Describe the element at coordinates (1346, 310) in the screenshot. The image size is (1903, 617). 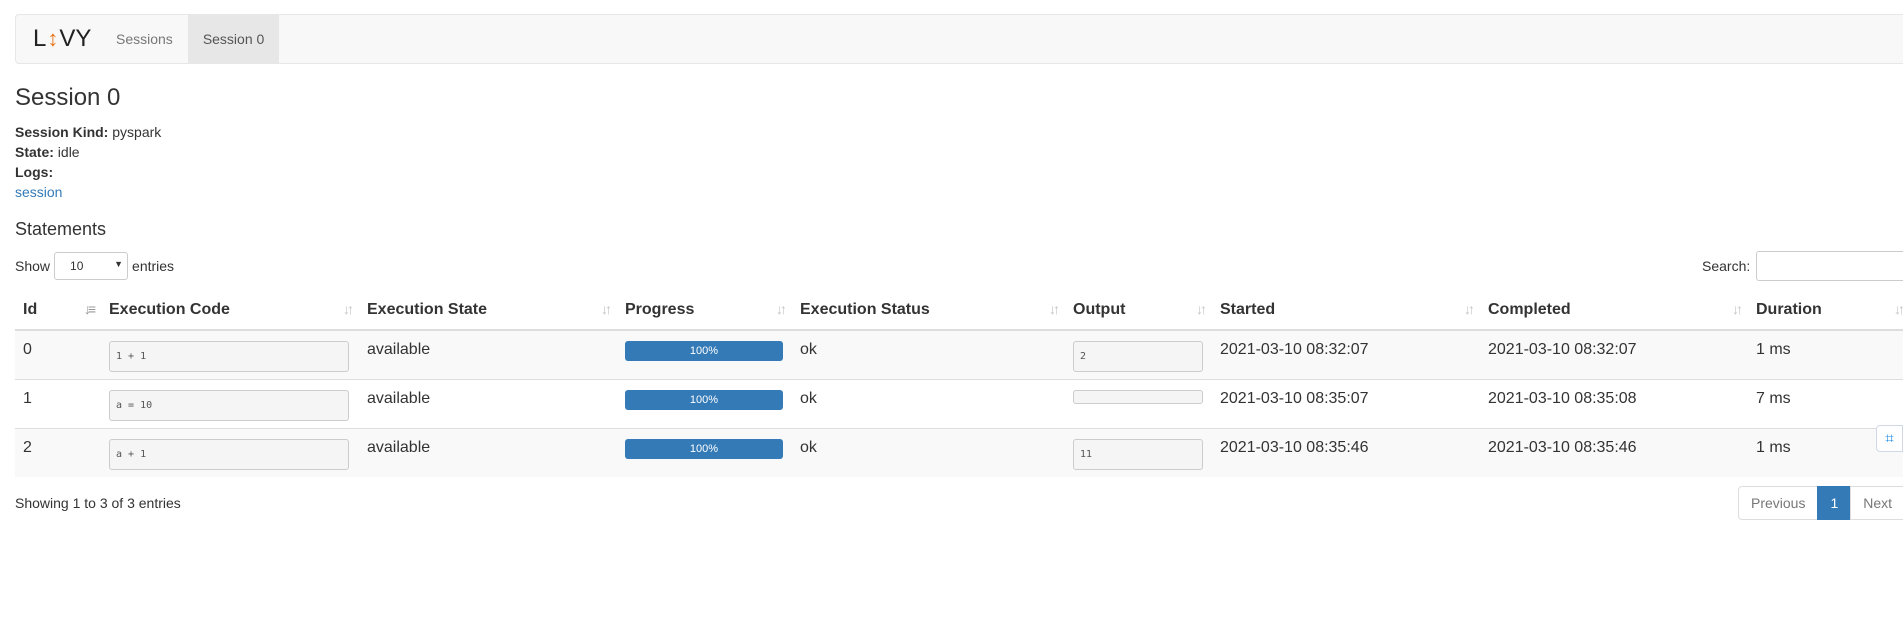
I see `column-header-started: Started ↓↑` at that location.